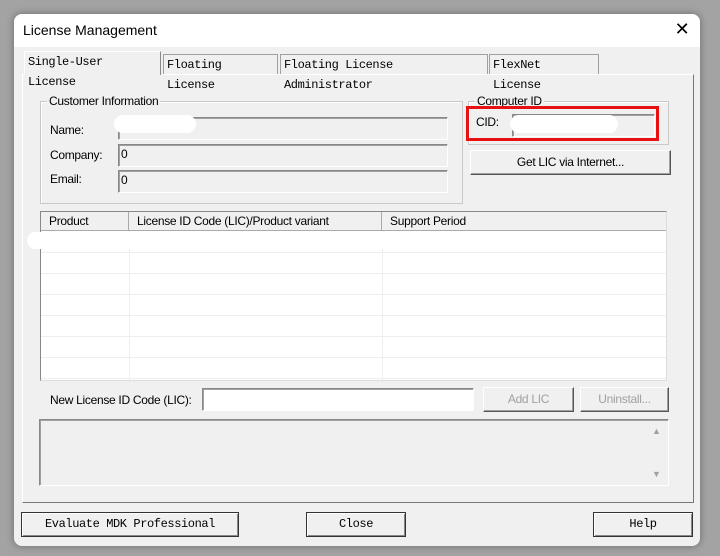  I want to click on company-label: Company:, so click(76, 155).